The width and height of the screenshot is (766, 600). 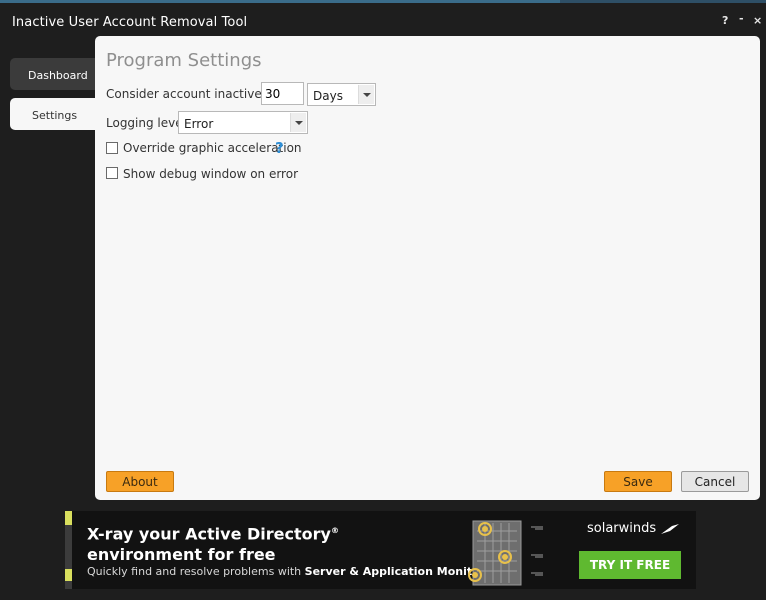 I want to click on solarwinds-logo: solarwinds, so click(x=633, y=528).